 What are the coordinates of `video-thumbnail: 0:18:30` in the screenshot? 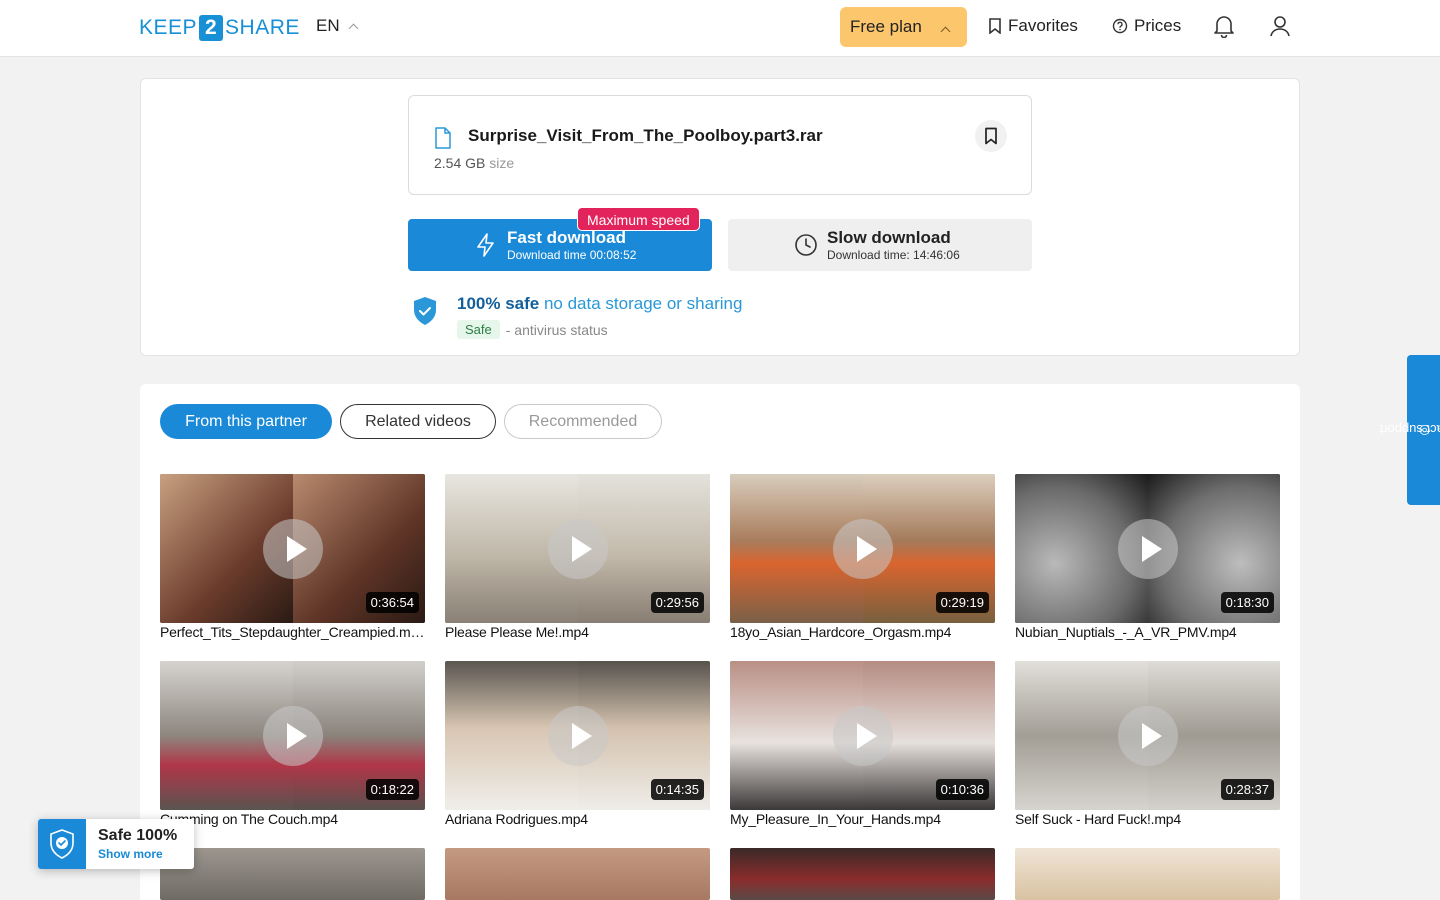 It's located at (1147, 548).